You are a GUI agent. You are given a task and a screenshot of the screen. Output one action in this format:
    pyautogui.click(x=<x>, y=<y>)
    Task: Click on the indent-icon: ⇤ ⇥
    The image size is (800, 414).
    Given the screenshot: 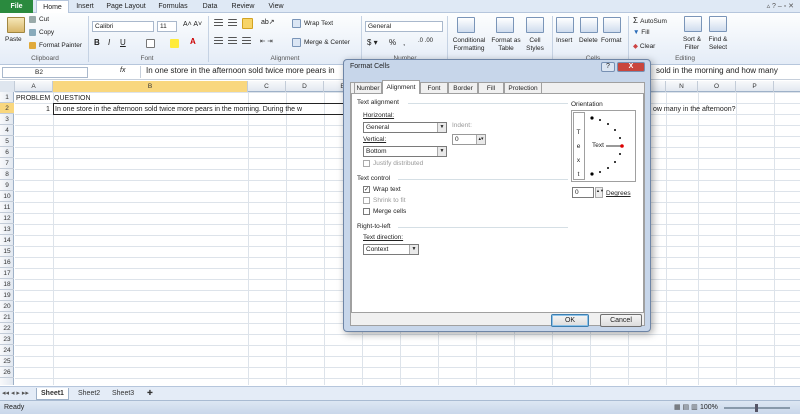 What is the action you would take?
    pyautogui.click(x=266, y=41)
    